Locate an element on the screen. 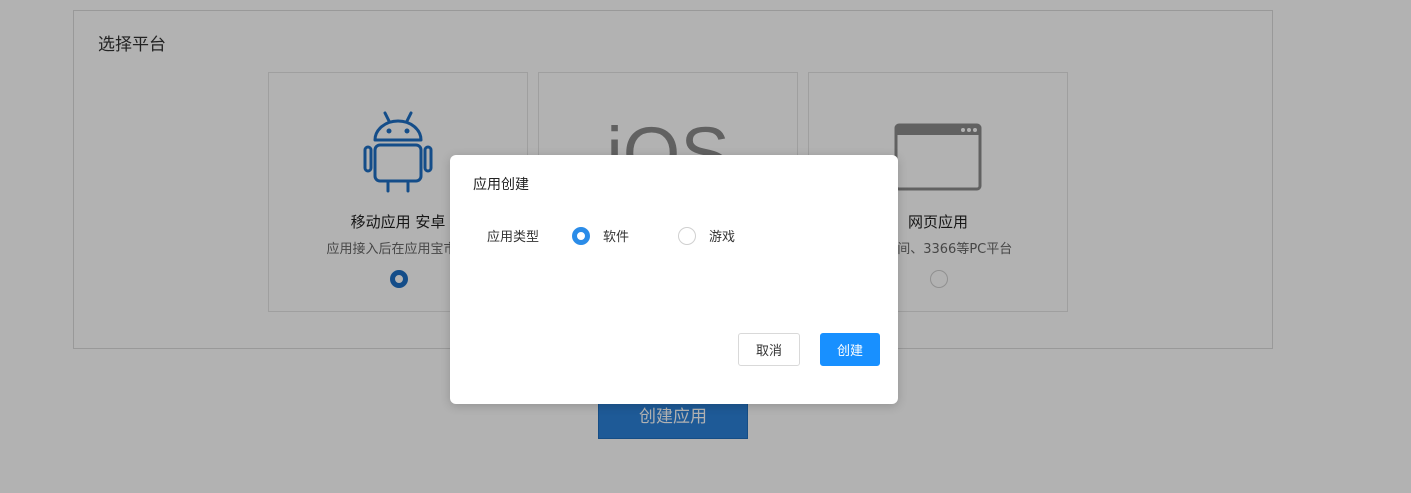 The width and height of the screenshot is (1411, 493). create-button: 创建 is located at coordinates (850, 349).